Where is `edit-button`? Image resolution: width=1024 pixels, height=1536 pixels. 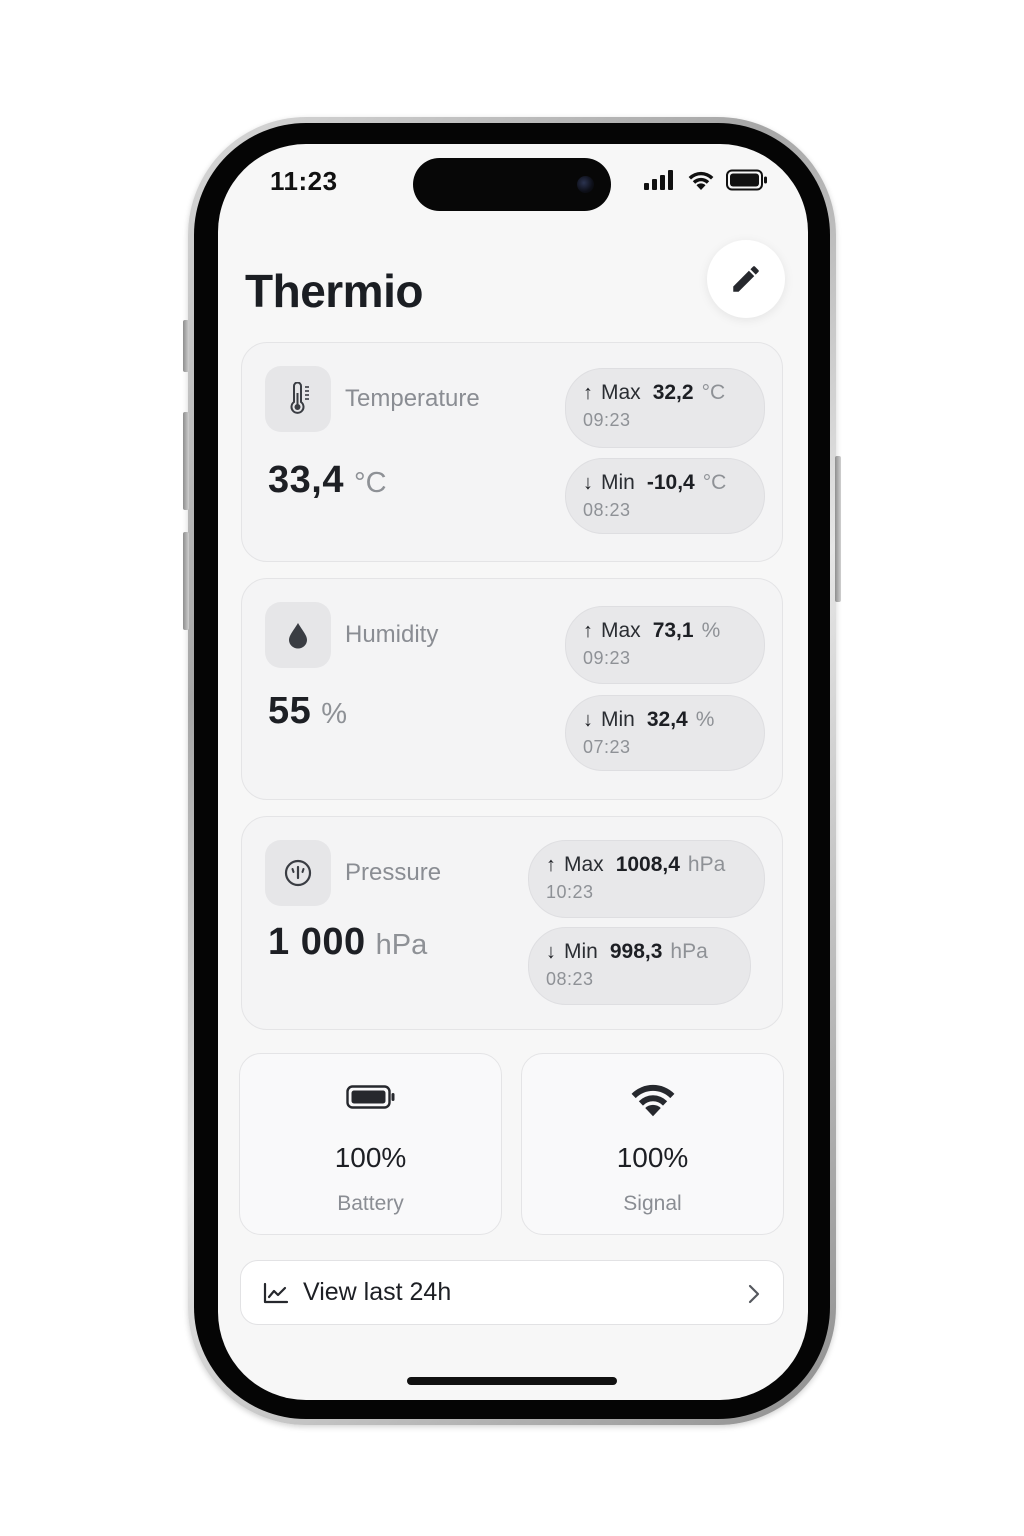 edit-button is located at coordinates (746, 279).